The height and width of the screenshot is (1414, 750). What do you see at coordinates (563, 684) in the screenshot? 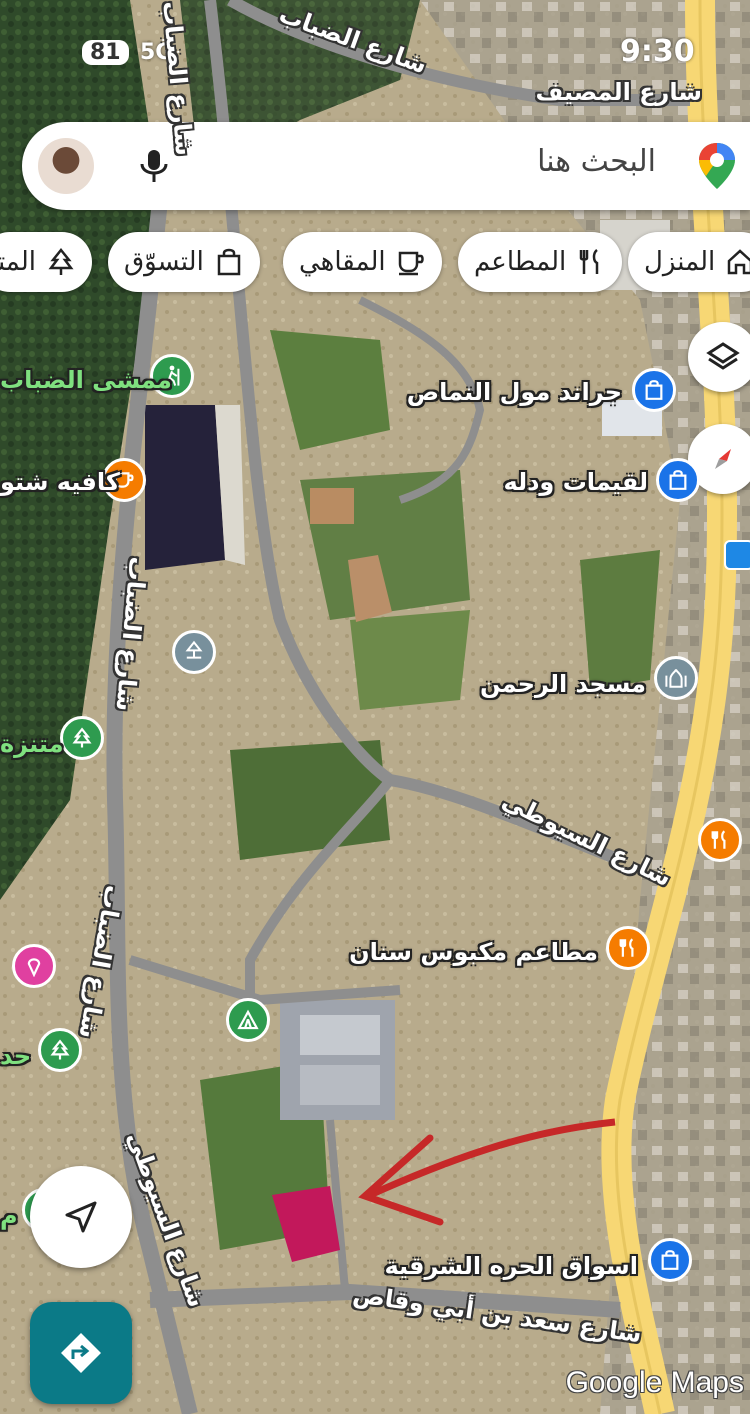
I see `poi-mosque-label: مسجد الرحمن` at bounding box center [563, 684].